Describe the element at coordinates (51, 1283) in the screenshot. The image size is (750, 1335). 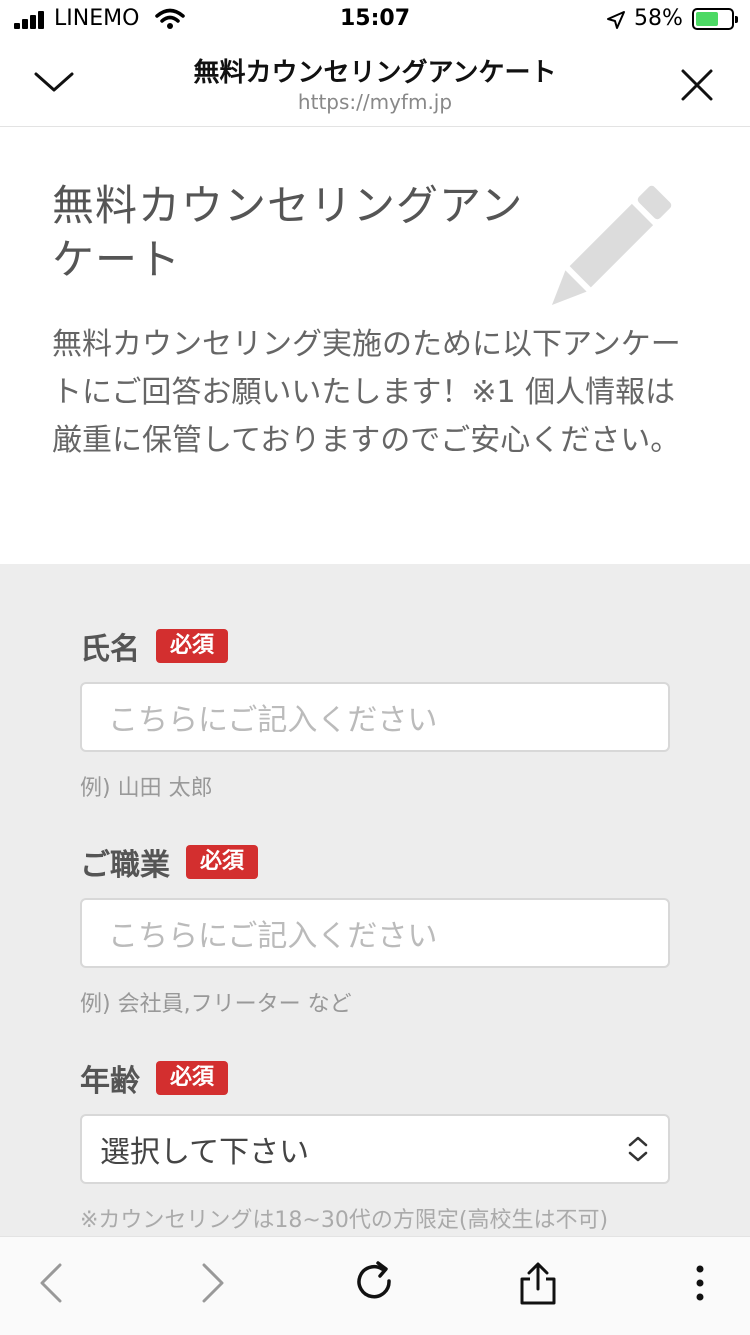
I see `back-icon` at that location.